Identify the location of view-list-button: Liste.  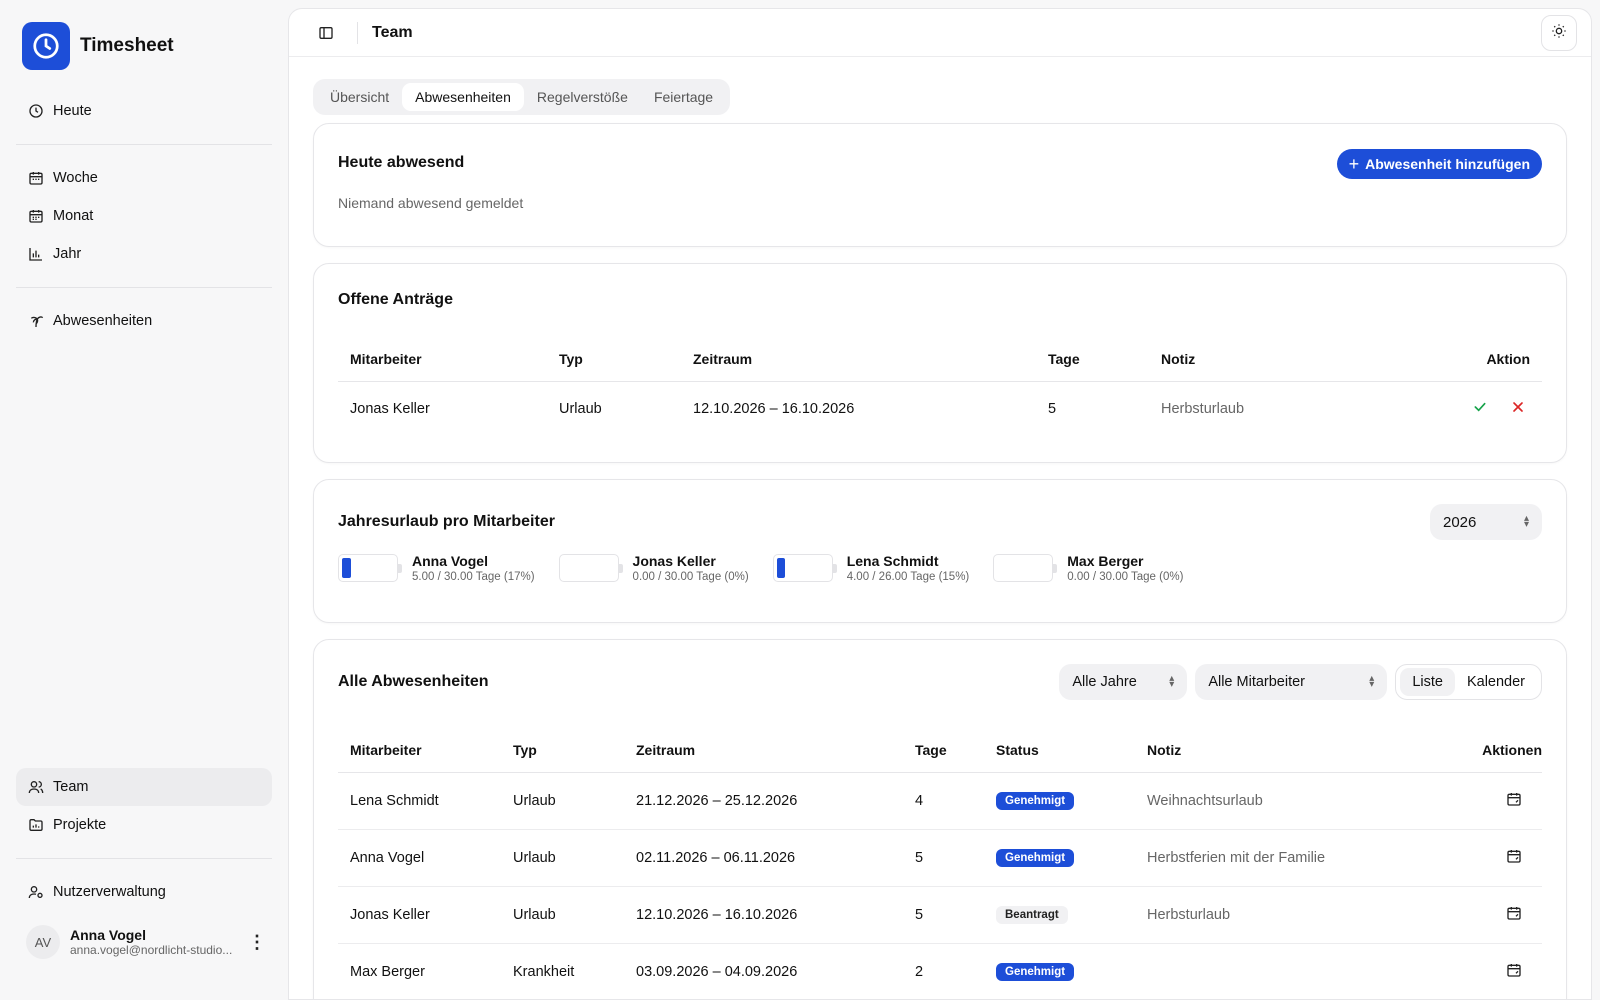
(1427, 682).